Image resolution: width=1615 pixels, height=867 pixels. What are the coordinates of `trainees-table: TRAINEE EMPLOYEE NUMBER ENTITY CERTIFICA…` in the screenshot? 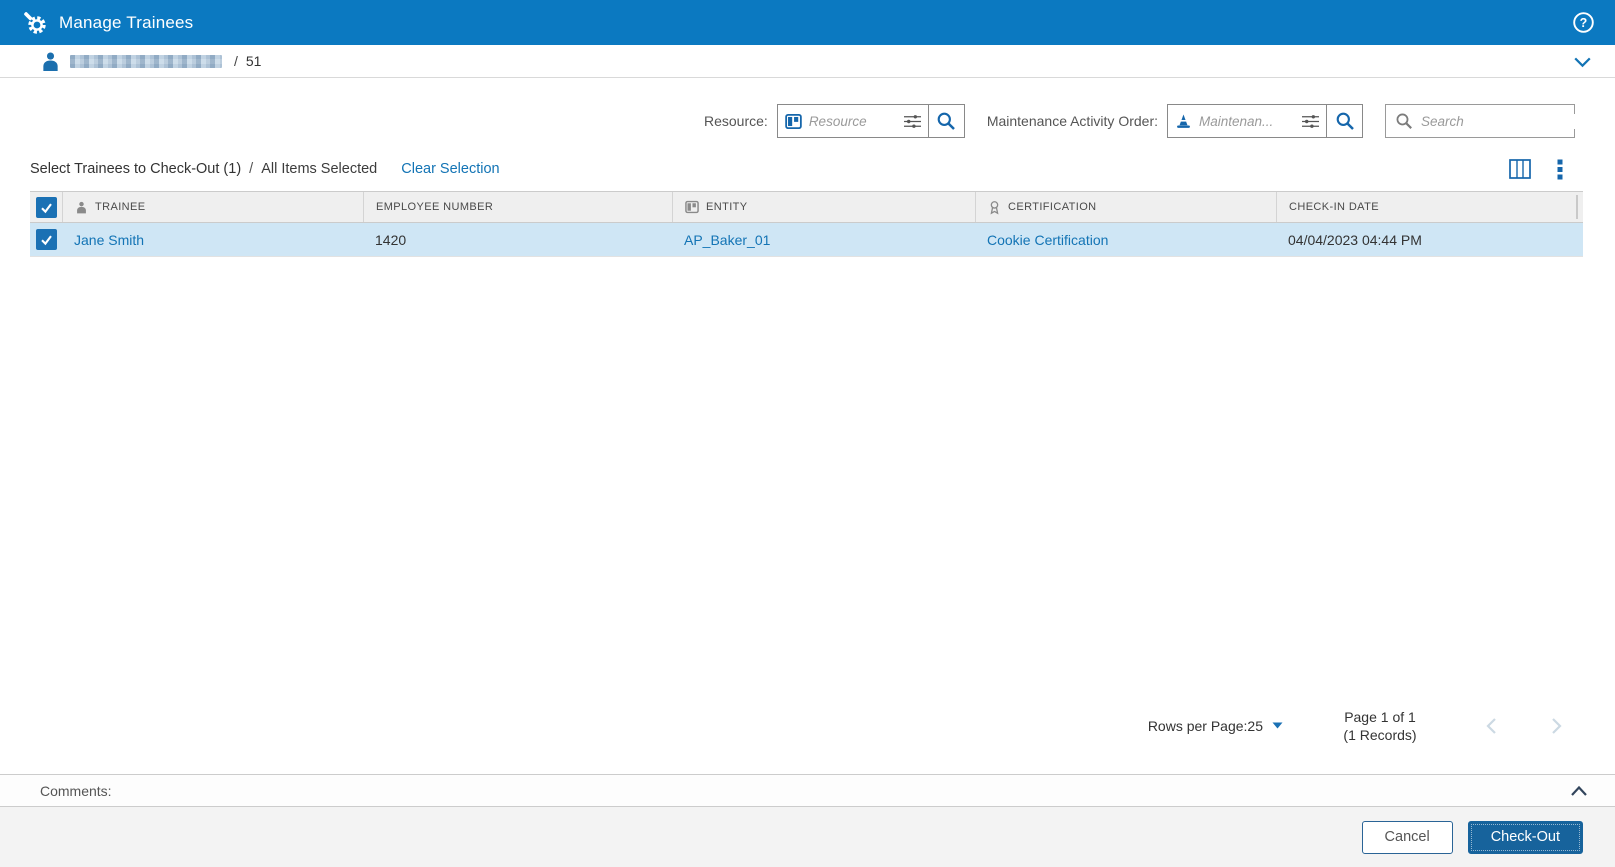 It's located at (806, 224).